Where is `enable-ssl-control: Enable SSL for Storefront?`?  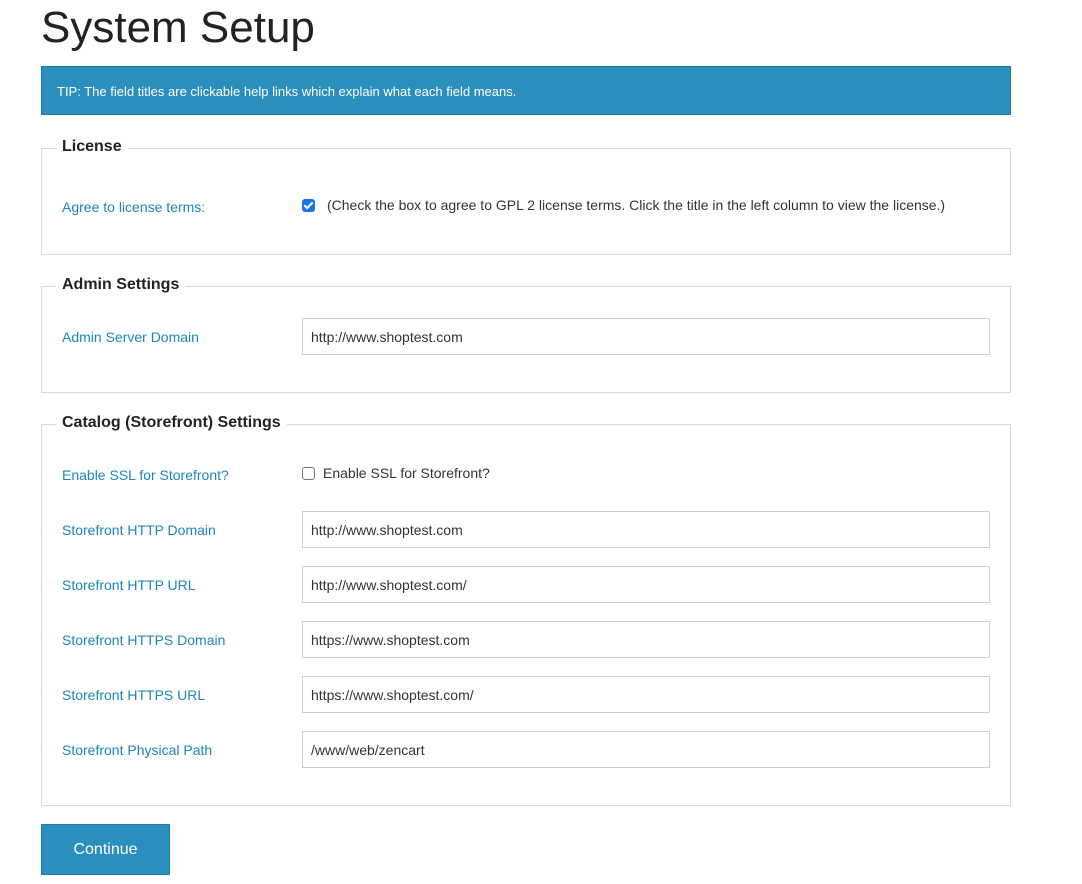 enable-ssl-control: Enable SSL for Storefront? is located at coordinates (396, 473).